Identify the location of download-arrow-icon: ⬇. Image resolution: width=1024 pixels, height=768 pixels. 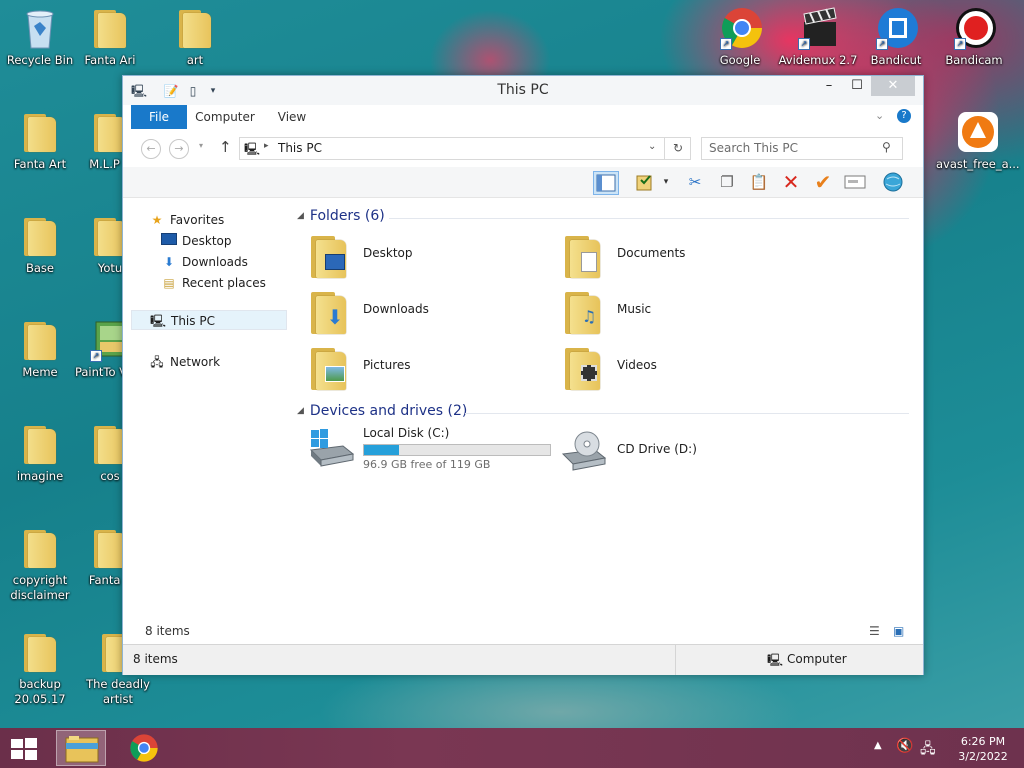
(169, 262).